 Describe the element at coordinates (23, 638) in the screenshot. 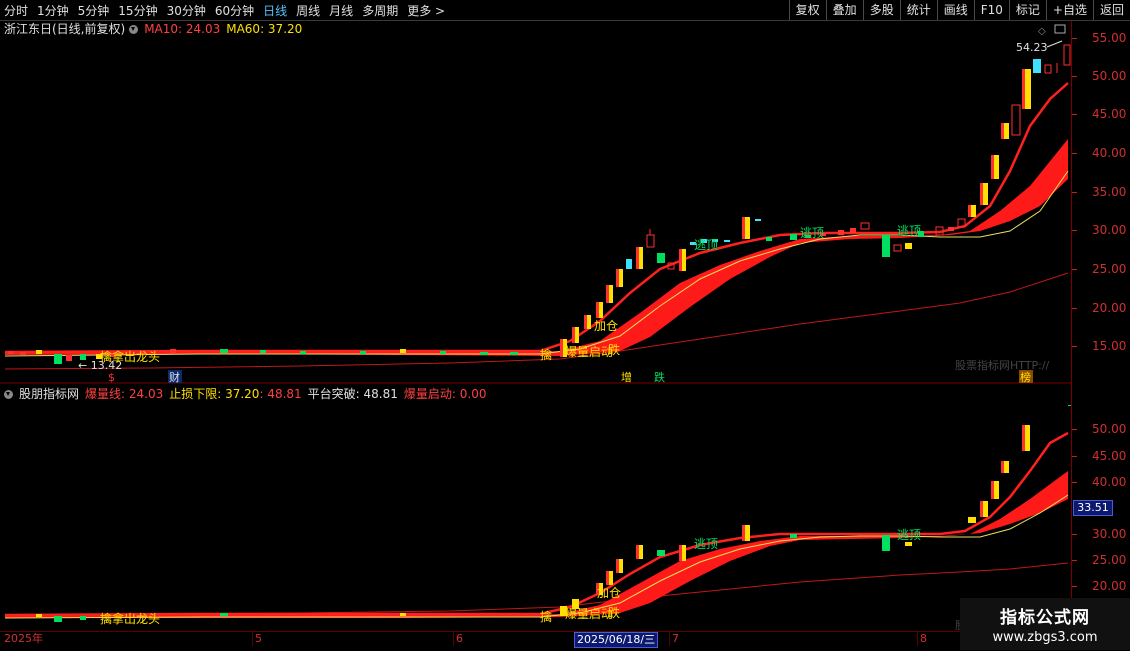

I see `year-label: 2025年` at that location.